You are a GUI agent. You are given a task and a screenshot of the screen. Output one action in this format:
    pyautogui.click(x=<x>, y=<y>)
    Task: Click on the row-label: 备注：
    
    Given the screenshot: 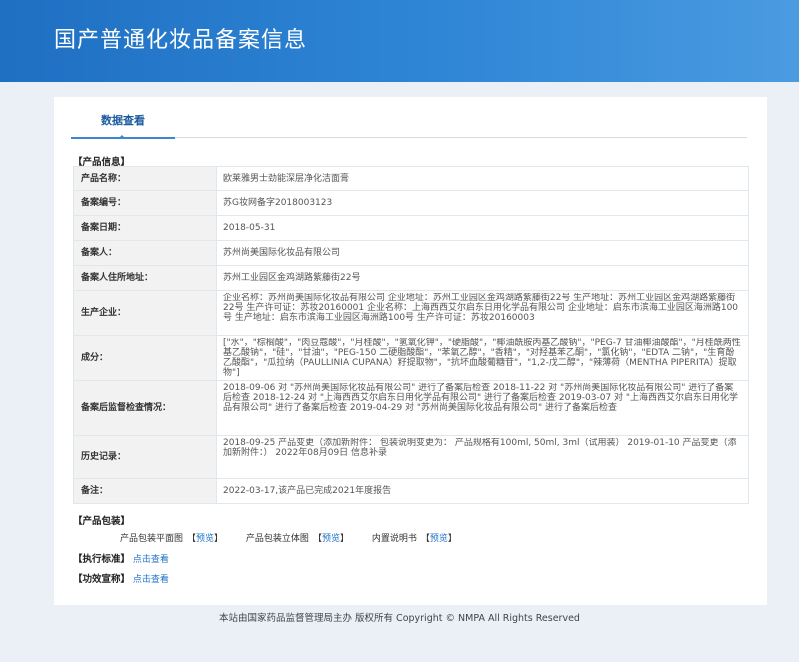 What is the action you would take?
    pyautogui.click(x=145, y=491)
    